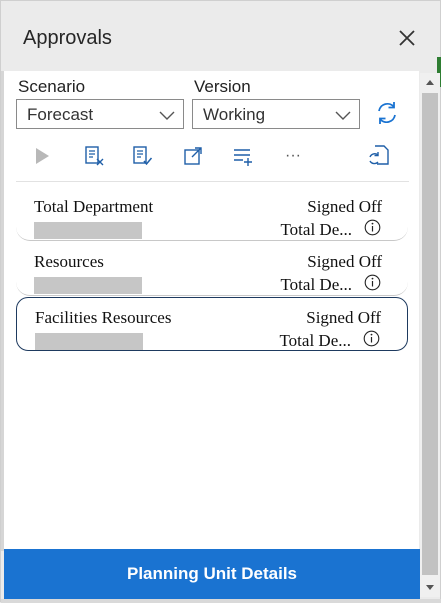  What do you see at coordinates (103, 317) in the screenshot?
I see `item-name: Facilities Resources` at bounding box center [103, 317].